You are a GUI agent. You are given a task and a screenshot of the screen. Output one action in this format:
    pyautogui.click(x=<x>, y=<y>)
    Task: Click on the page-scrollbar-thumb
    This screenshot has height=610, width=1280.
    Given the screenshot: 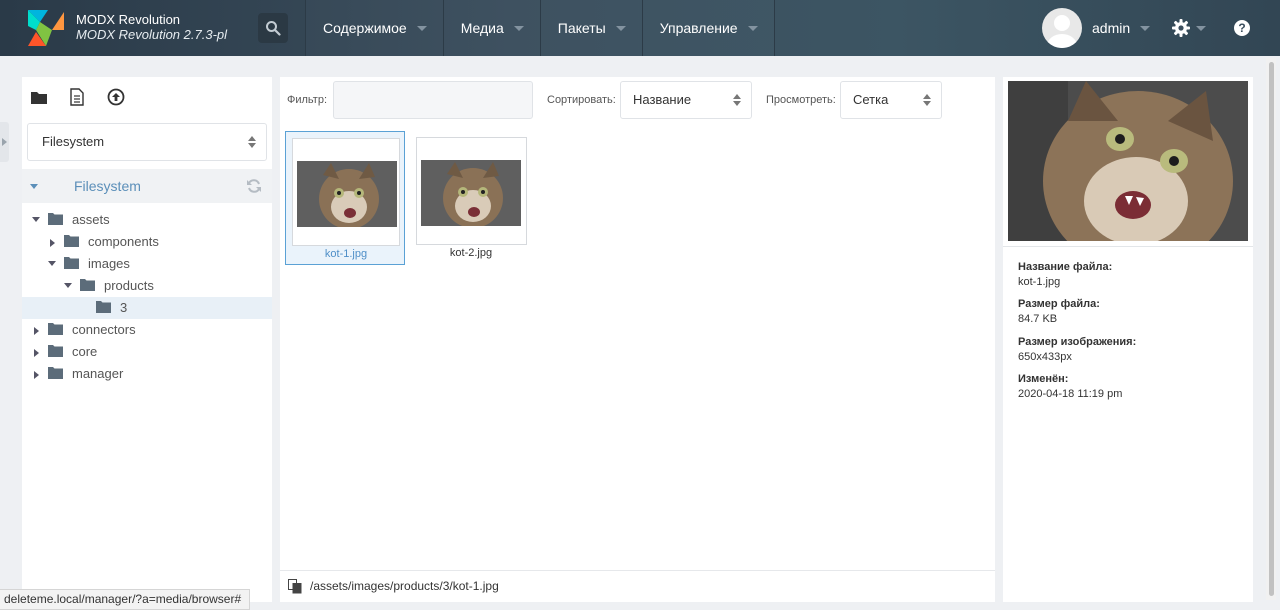 What is the action you would take?
    pyautogui.click(x=1271, y=329)
    